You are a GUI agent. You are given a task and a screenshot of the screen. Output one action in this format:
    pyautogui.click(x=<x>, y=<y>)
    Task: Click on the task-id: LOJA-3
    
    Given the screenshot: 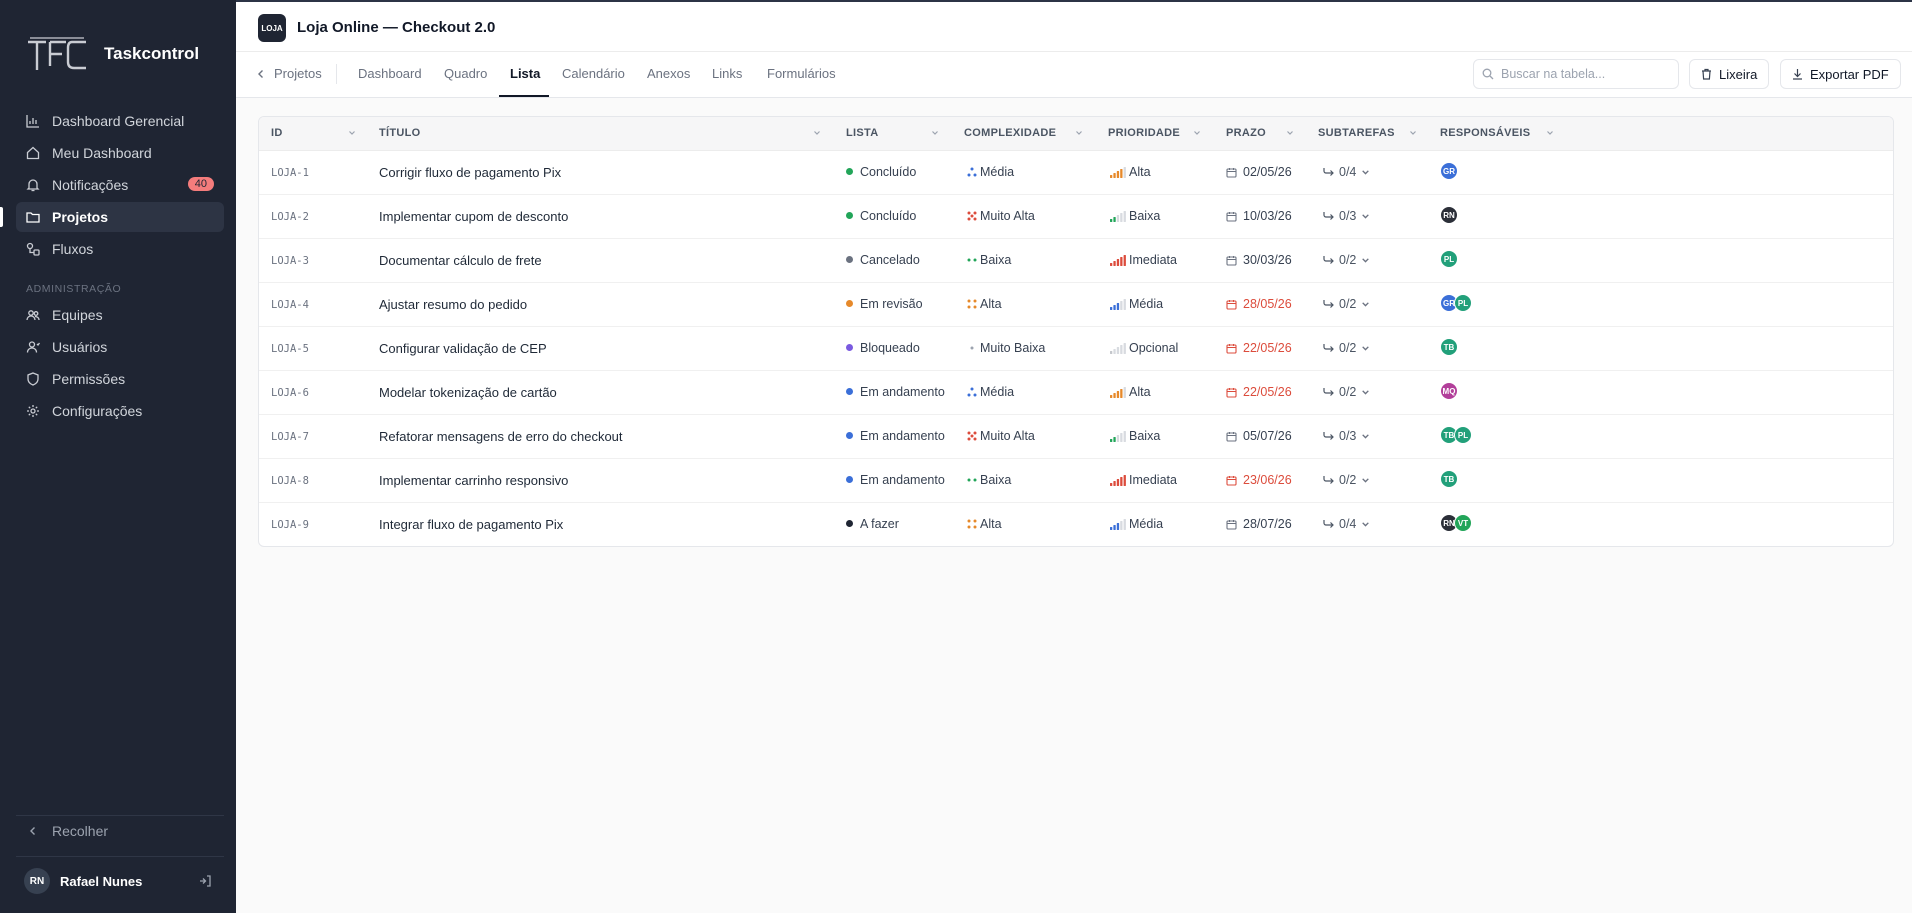 What is the action you would take?
    pyautogui.click(x=290, y=261)
    